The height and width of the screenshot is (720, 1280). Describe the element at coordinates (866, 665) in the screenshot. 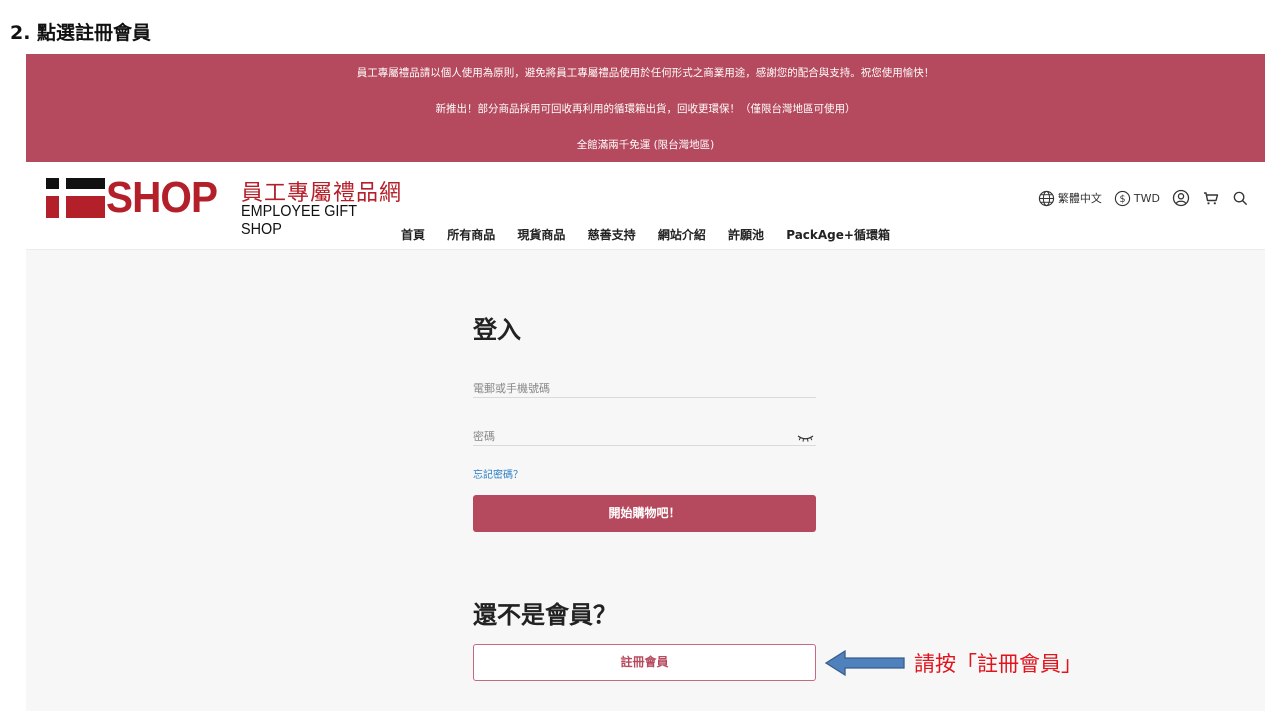

I see `left-arrow-icon` at that location.